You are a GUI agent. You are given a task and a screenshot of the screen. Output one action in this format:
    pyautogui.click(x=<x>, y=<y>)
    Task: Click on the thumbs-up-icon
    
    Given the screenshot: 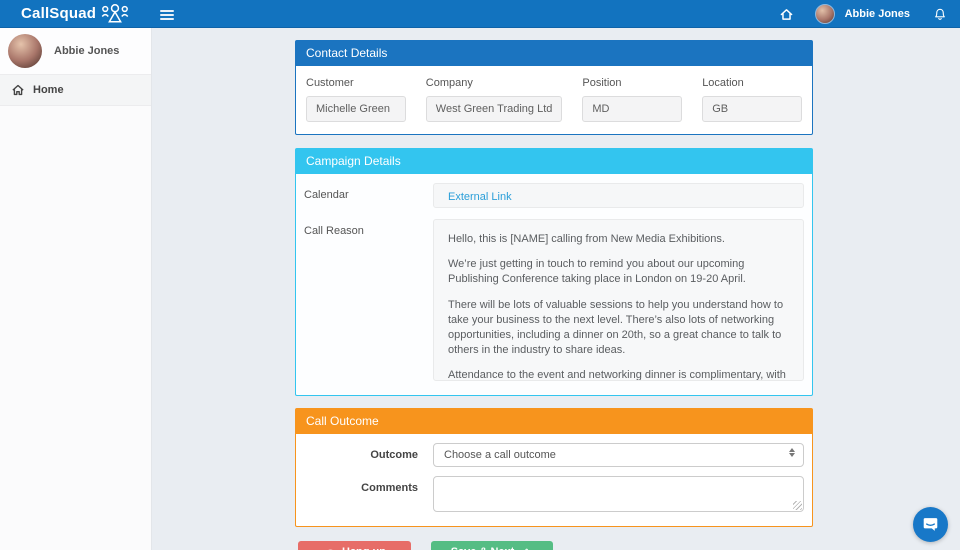 What is the action you would take?
    pyautogui.click(x=526, y=548)
    